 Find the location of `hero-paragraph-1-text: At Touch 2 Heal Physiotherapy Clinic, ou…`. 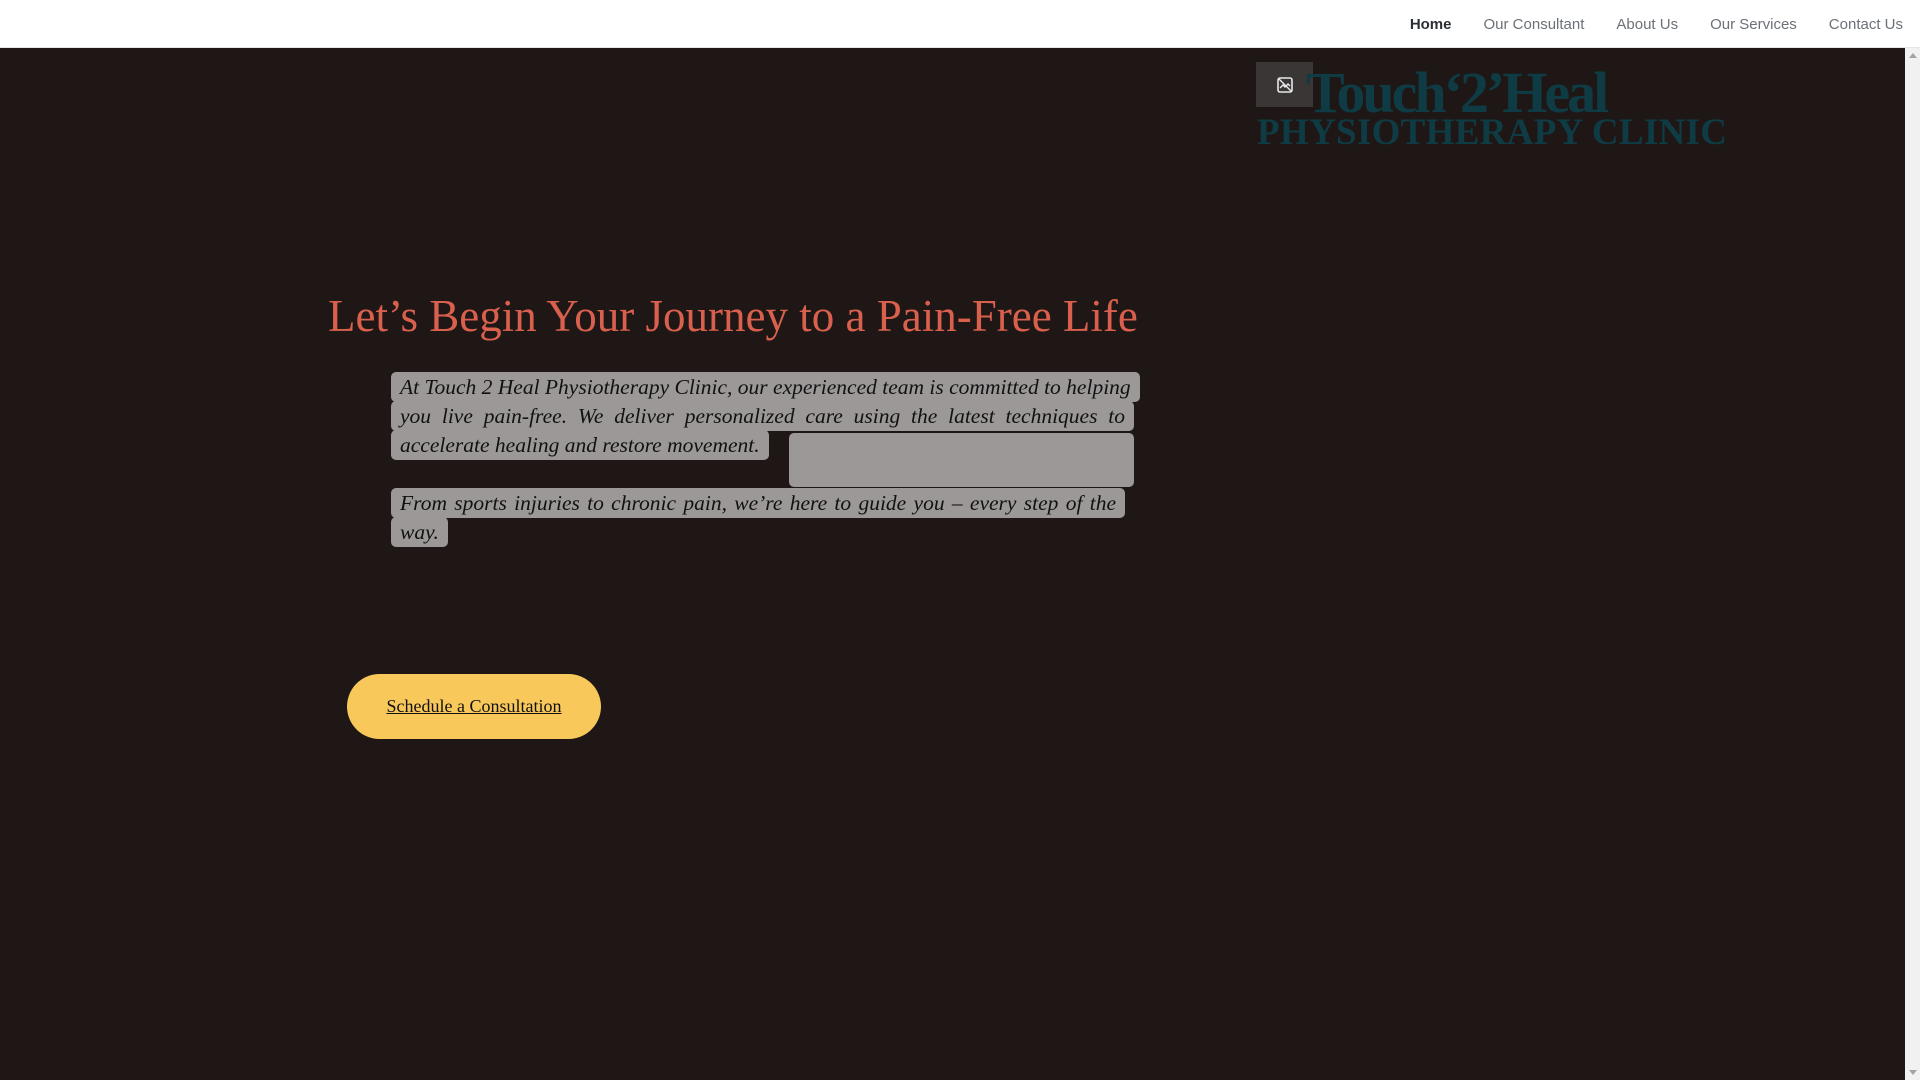

hero-paragraph-1-text: At Touch 2 Heal Physiotherapy Clinic, ou… is located at coordinates (765, 416).